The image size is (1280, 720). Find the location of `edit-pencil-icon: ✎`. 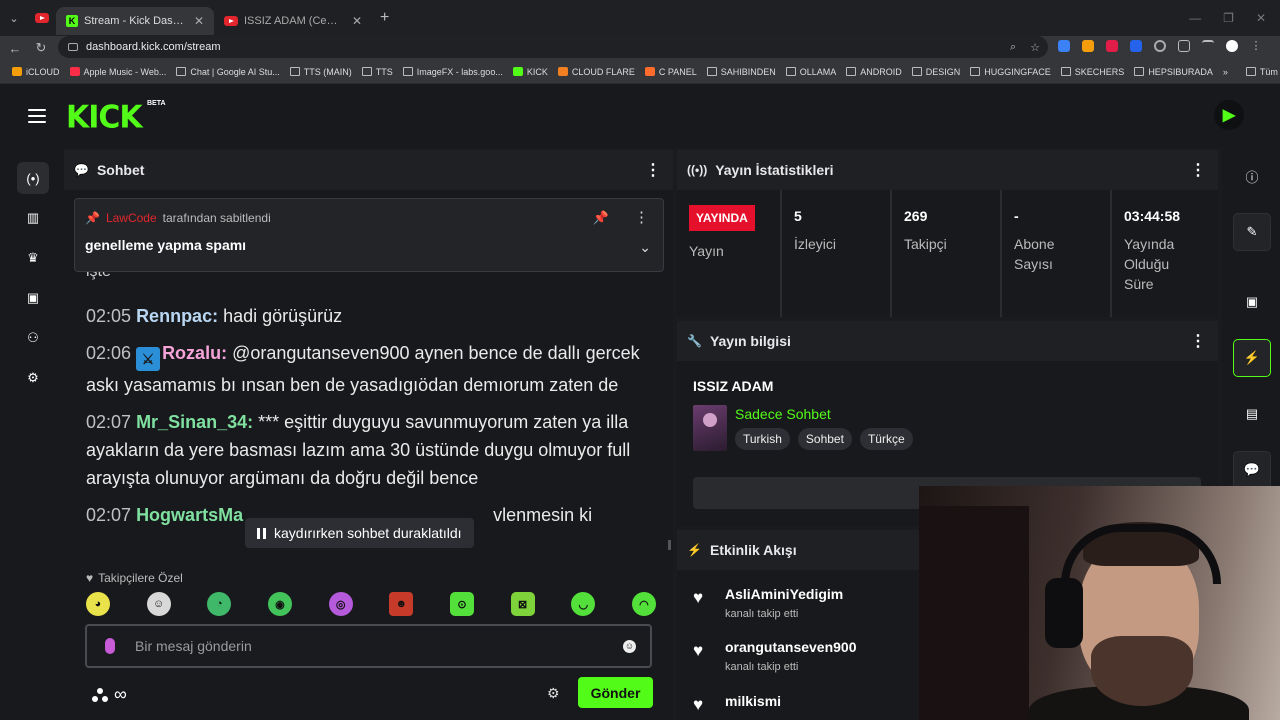

edit-pencil-icon: ✎ is located at coordinates (1252, 232).